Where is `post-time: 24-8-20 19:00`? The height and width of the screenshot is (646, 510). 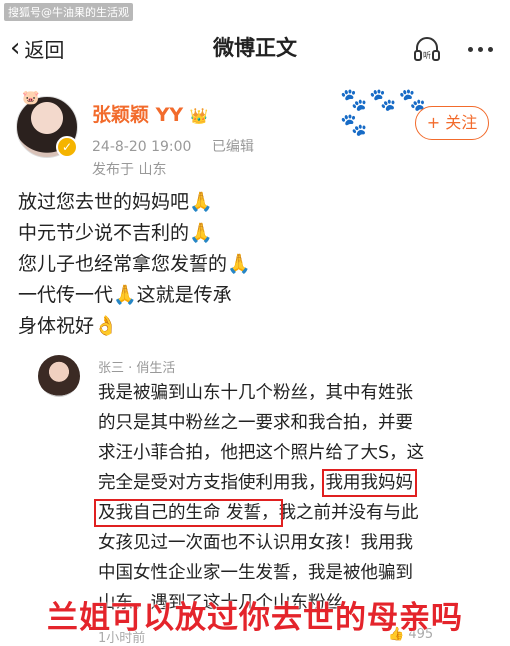 post-time: 24-8-20 19:00 is located at coordinates (142, 147).